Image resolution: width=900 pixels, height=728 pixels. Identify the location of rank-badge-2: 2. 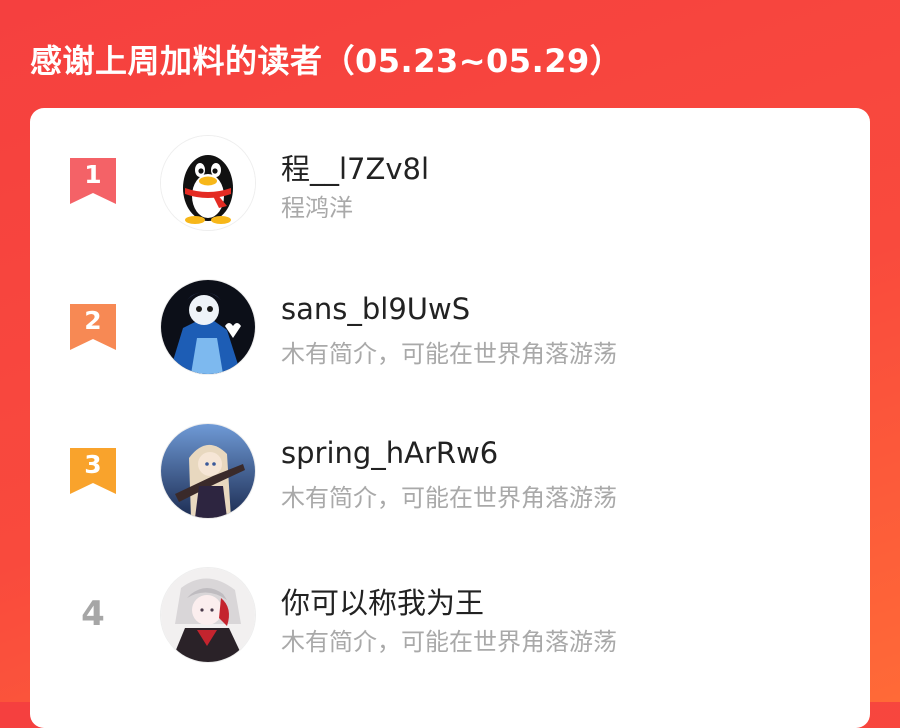
(93, 328).